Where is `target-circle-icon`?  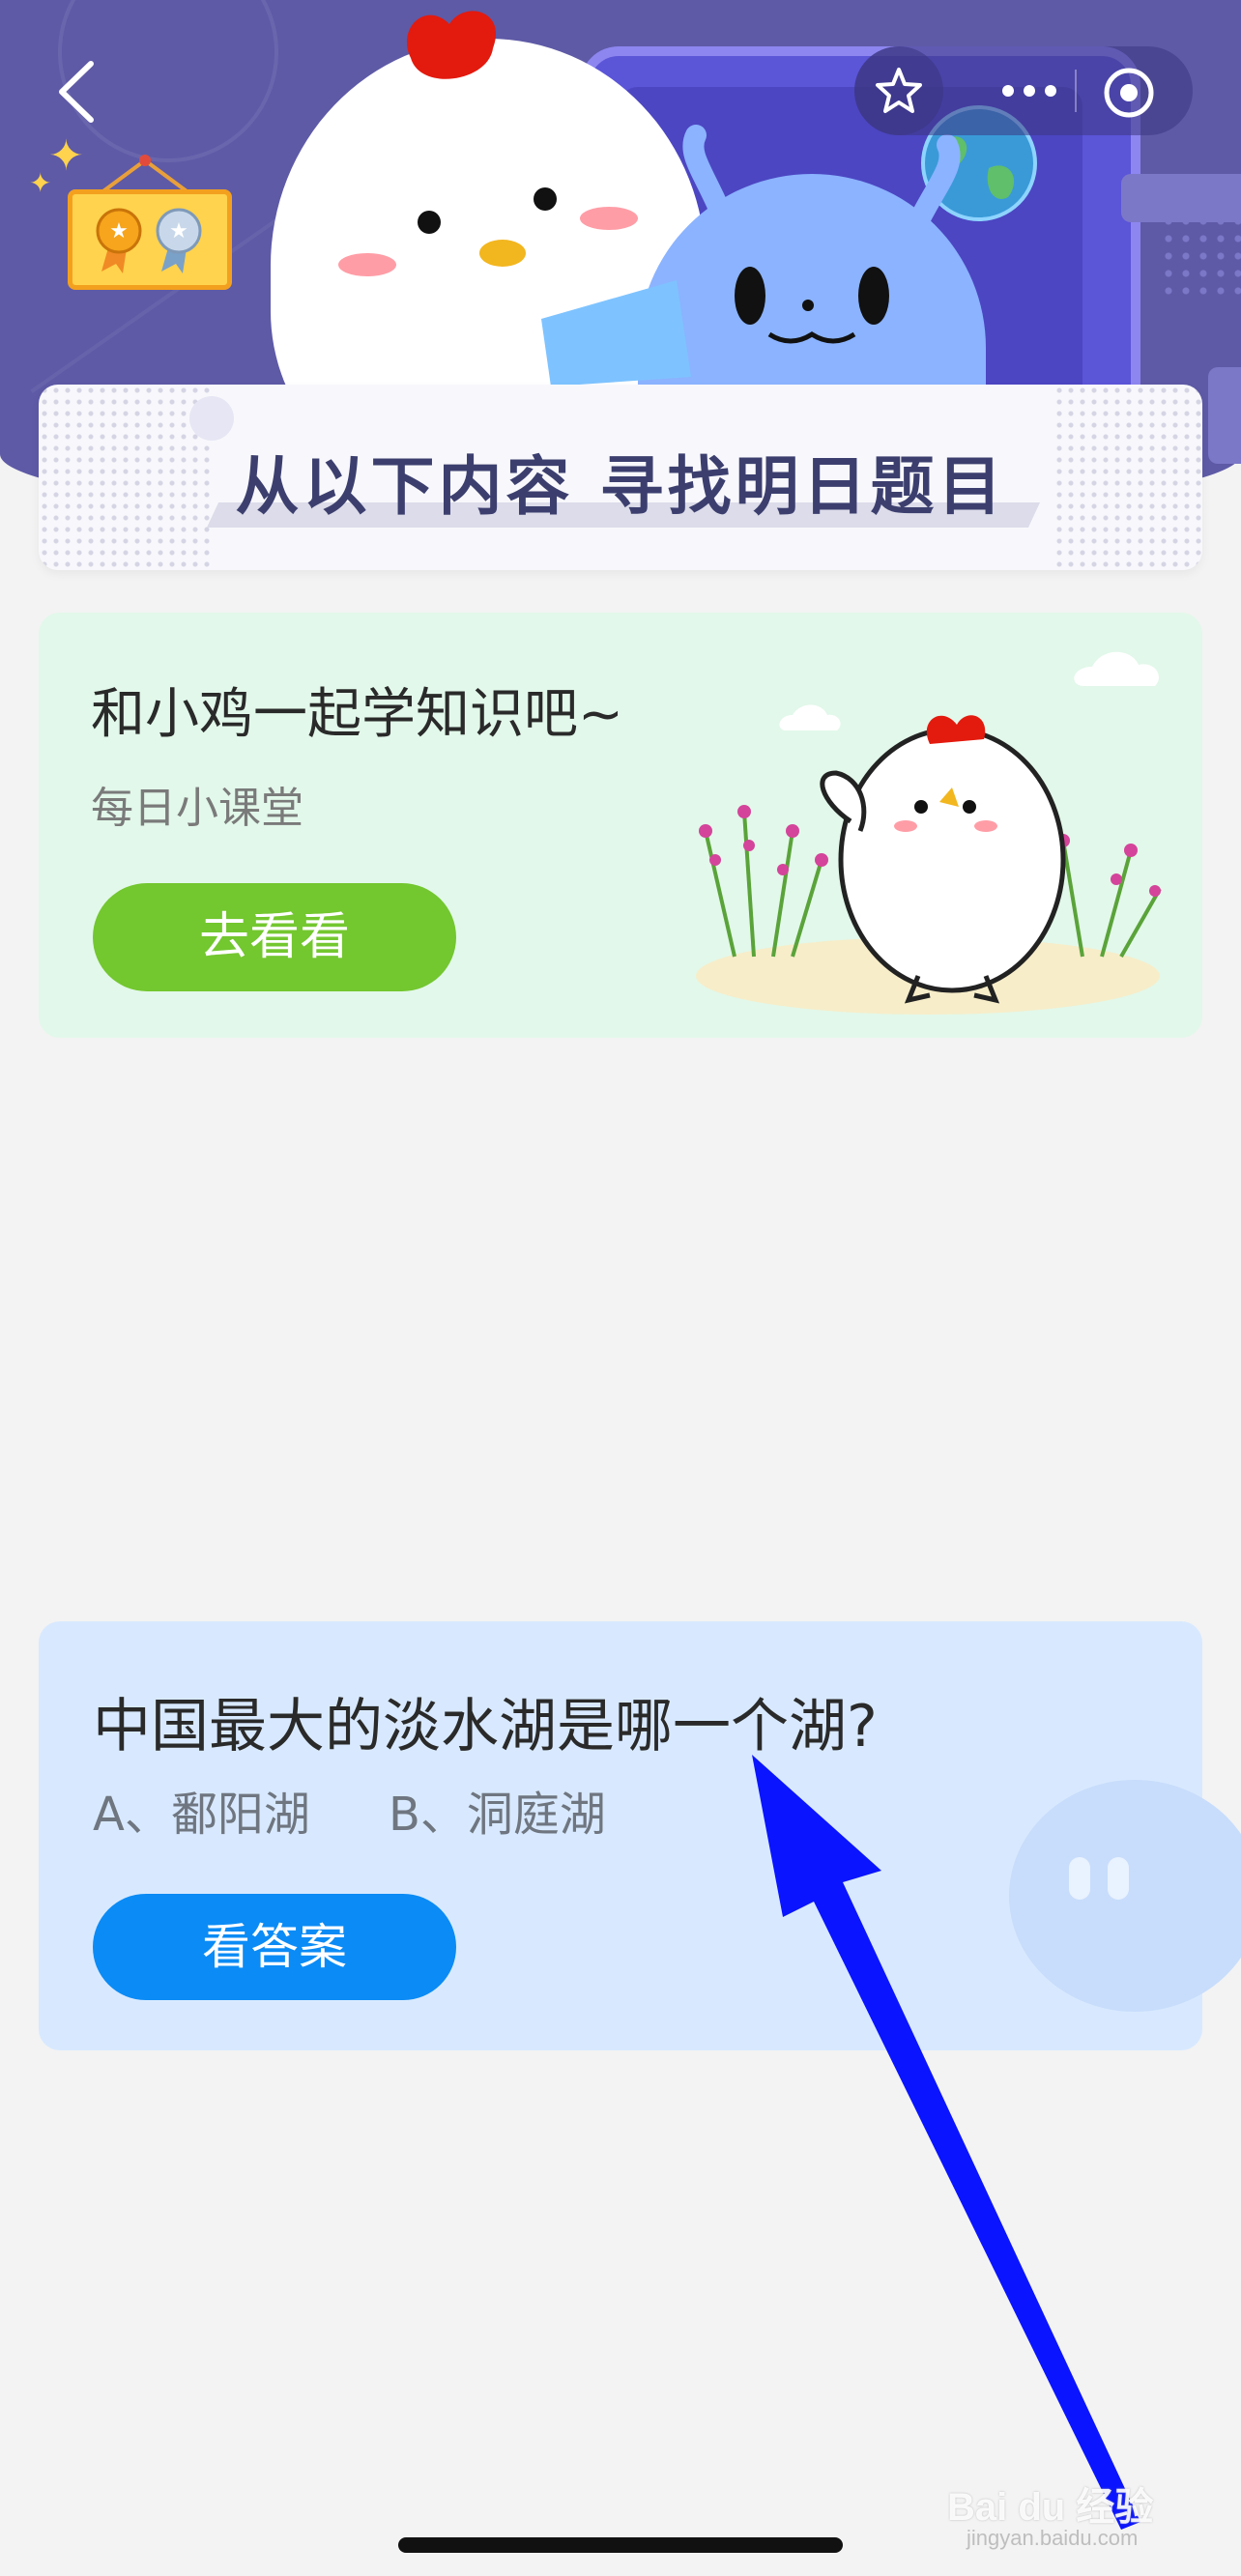 target-circle-icon is located at coordinates (1129, 93).